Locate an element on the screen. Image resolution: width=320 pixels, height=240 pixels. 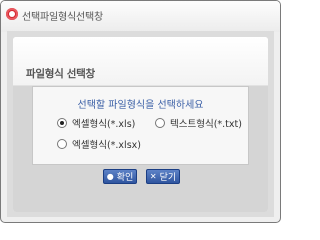
ok-button-label: 확인 is located at coordinates (125, 178).